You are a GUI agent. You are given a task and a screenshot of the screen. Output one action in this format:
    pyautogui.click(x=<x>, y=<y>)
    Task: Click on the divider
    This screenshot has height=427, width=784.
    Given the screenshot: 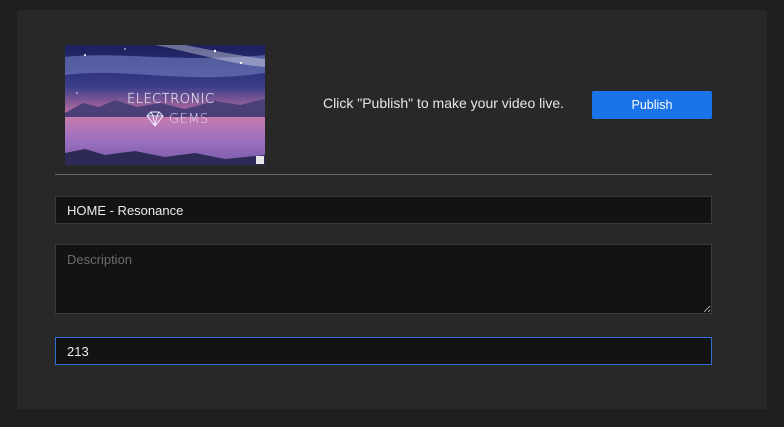 What is the action you would take?
    pyautogui.click(x=383, y=174)
    